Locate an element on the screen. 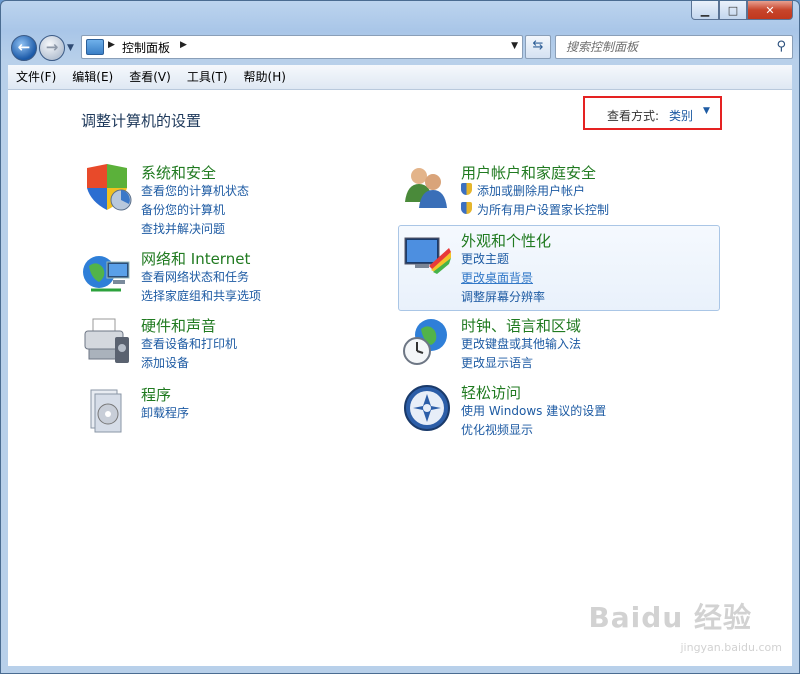  ease-of-access-icon is located at coordinates (427, 408).